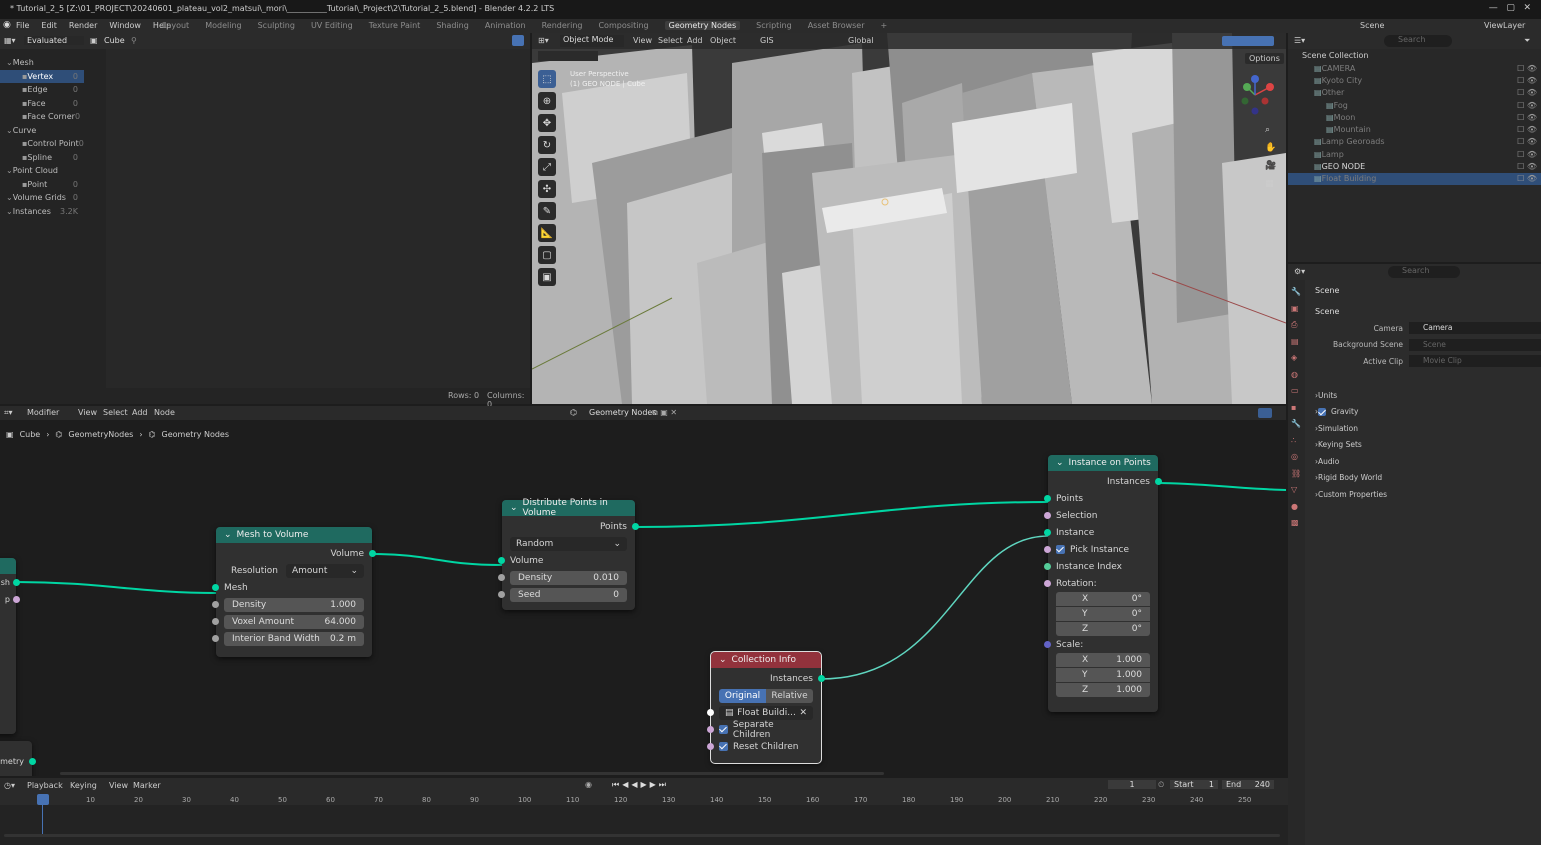 This screenshot has height=845, width=1541. Describe the element at coordinates (32, 761) in the screenshot. I see `socket-geometry-in` at that location.